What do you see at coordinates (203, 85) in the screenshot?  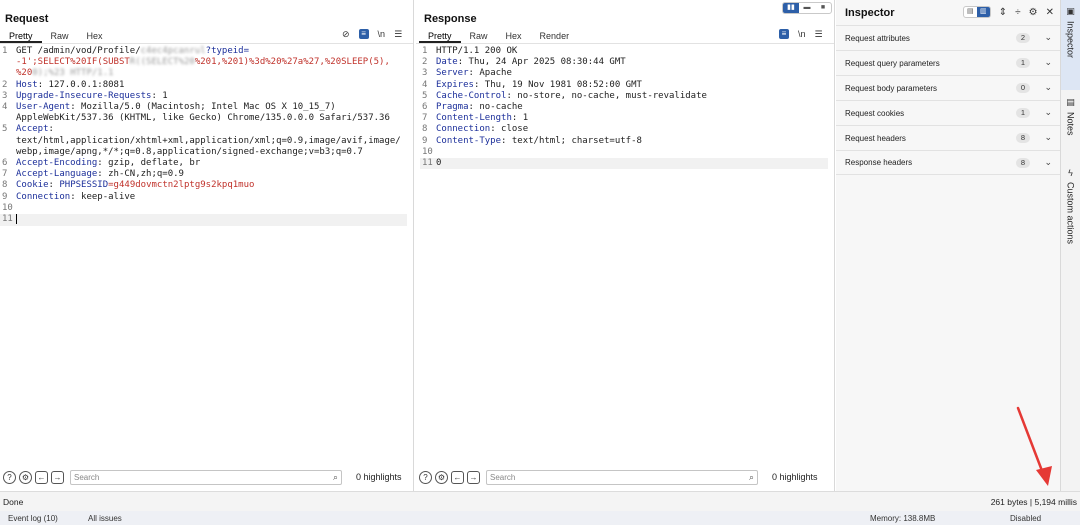 I see `code-line: 2 Host: 127.0.0.1:8081` at bounding box center [203, 85].